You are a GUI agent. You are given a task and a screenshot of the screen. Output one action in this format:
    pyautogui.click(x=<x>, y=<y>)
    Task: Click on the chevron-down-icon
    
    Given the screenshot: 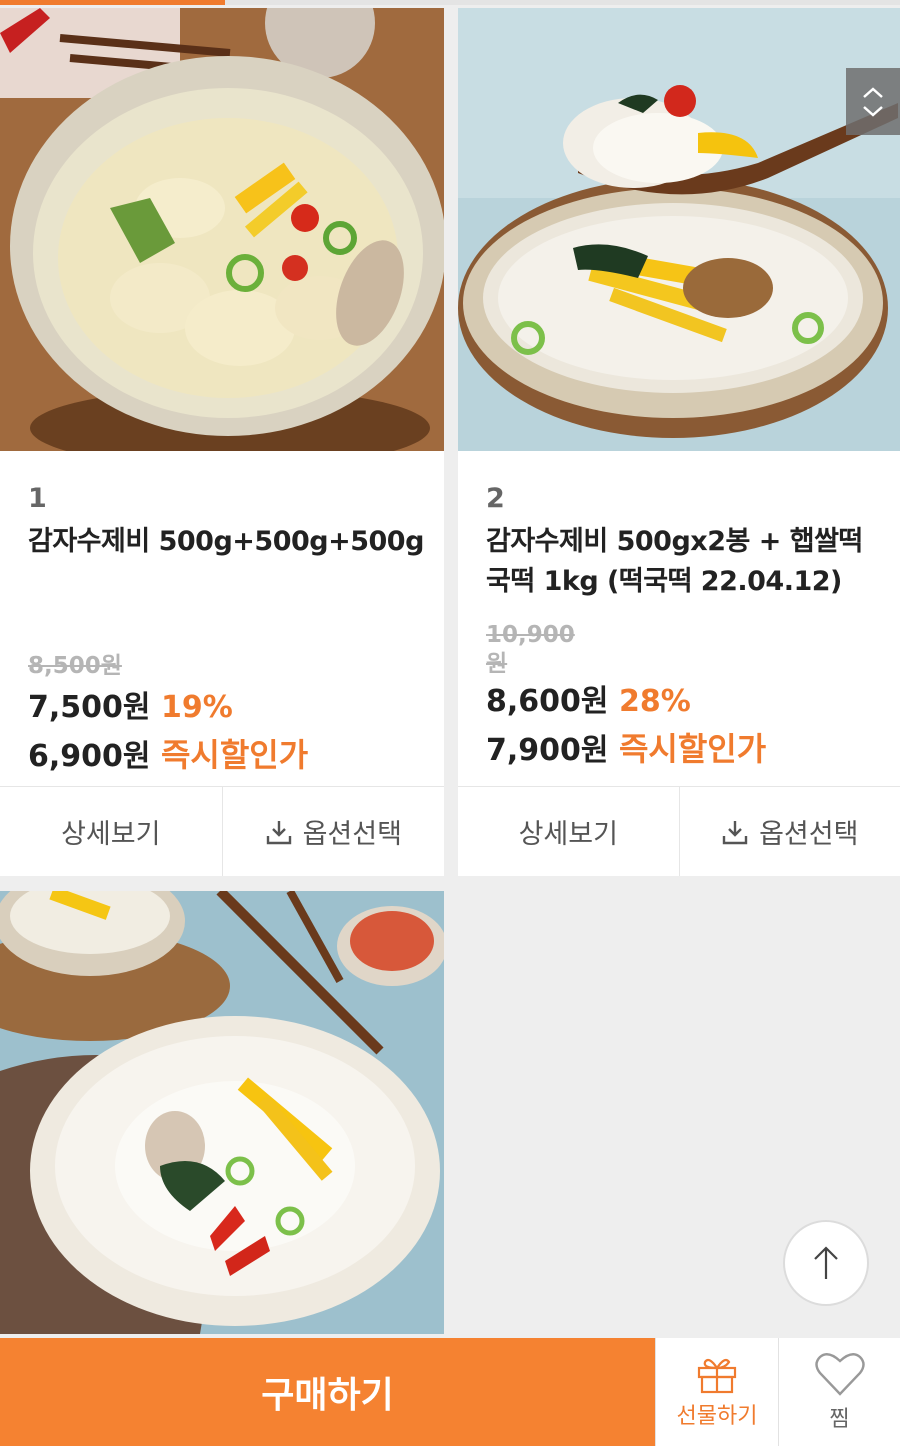 What is the action you would take?
    pyautogui.click(x=873, y=111)
    